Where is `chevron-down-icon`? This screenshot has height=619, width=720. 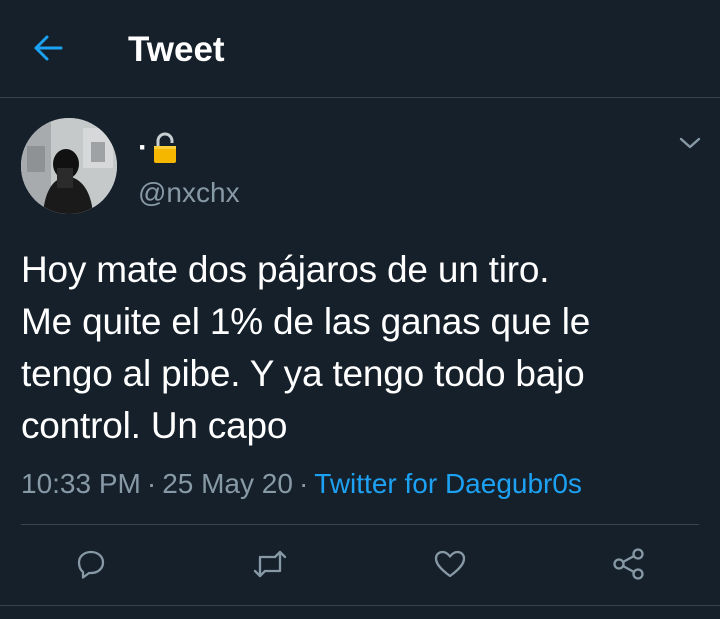
chevron-down-icon is located at coordinates (690, 145).